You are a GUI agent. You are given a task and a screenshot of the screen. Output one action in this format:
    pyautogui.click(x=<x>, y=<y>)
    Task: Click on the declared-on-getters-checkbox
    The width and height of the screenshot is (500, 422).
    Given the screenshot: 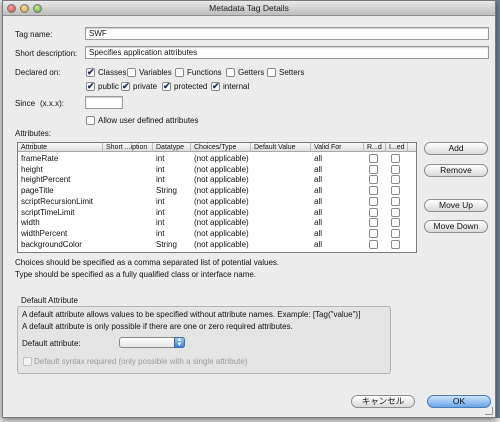 What is the action you would take?
    pyautogui.click(x=230, y=72)
    